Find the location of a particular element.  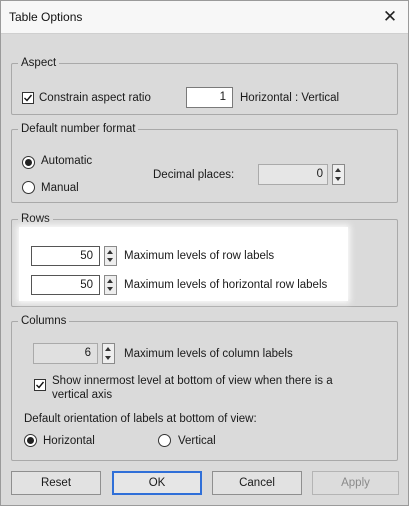

decimal-places-spinner is located at coordinates (338, 174).